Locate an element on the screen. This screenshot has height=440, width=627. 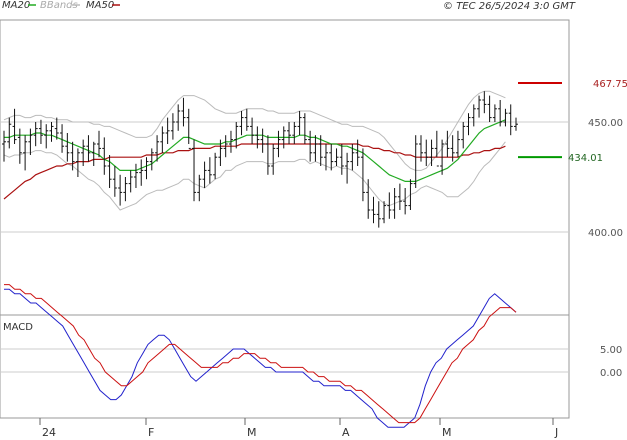
x-tick-label: F is located at coordinates (151, 432).